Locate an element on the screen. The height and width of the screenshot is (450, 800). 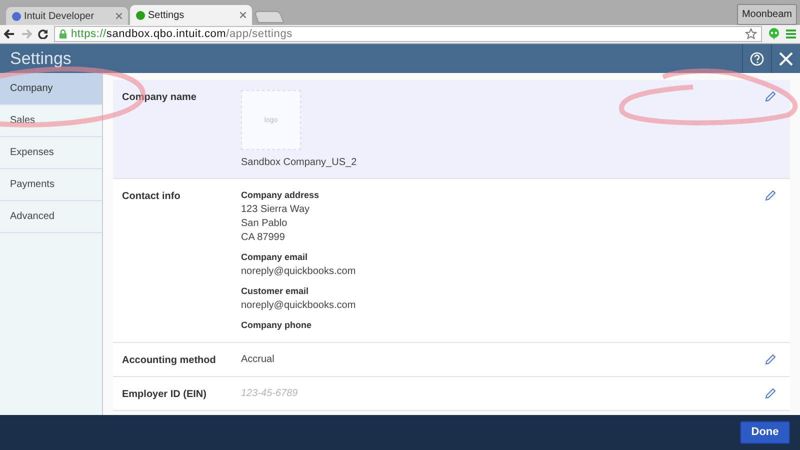
field-value: Accrual is located at coordinates (258, 359).